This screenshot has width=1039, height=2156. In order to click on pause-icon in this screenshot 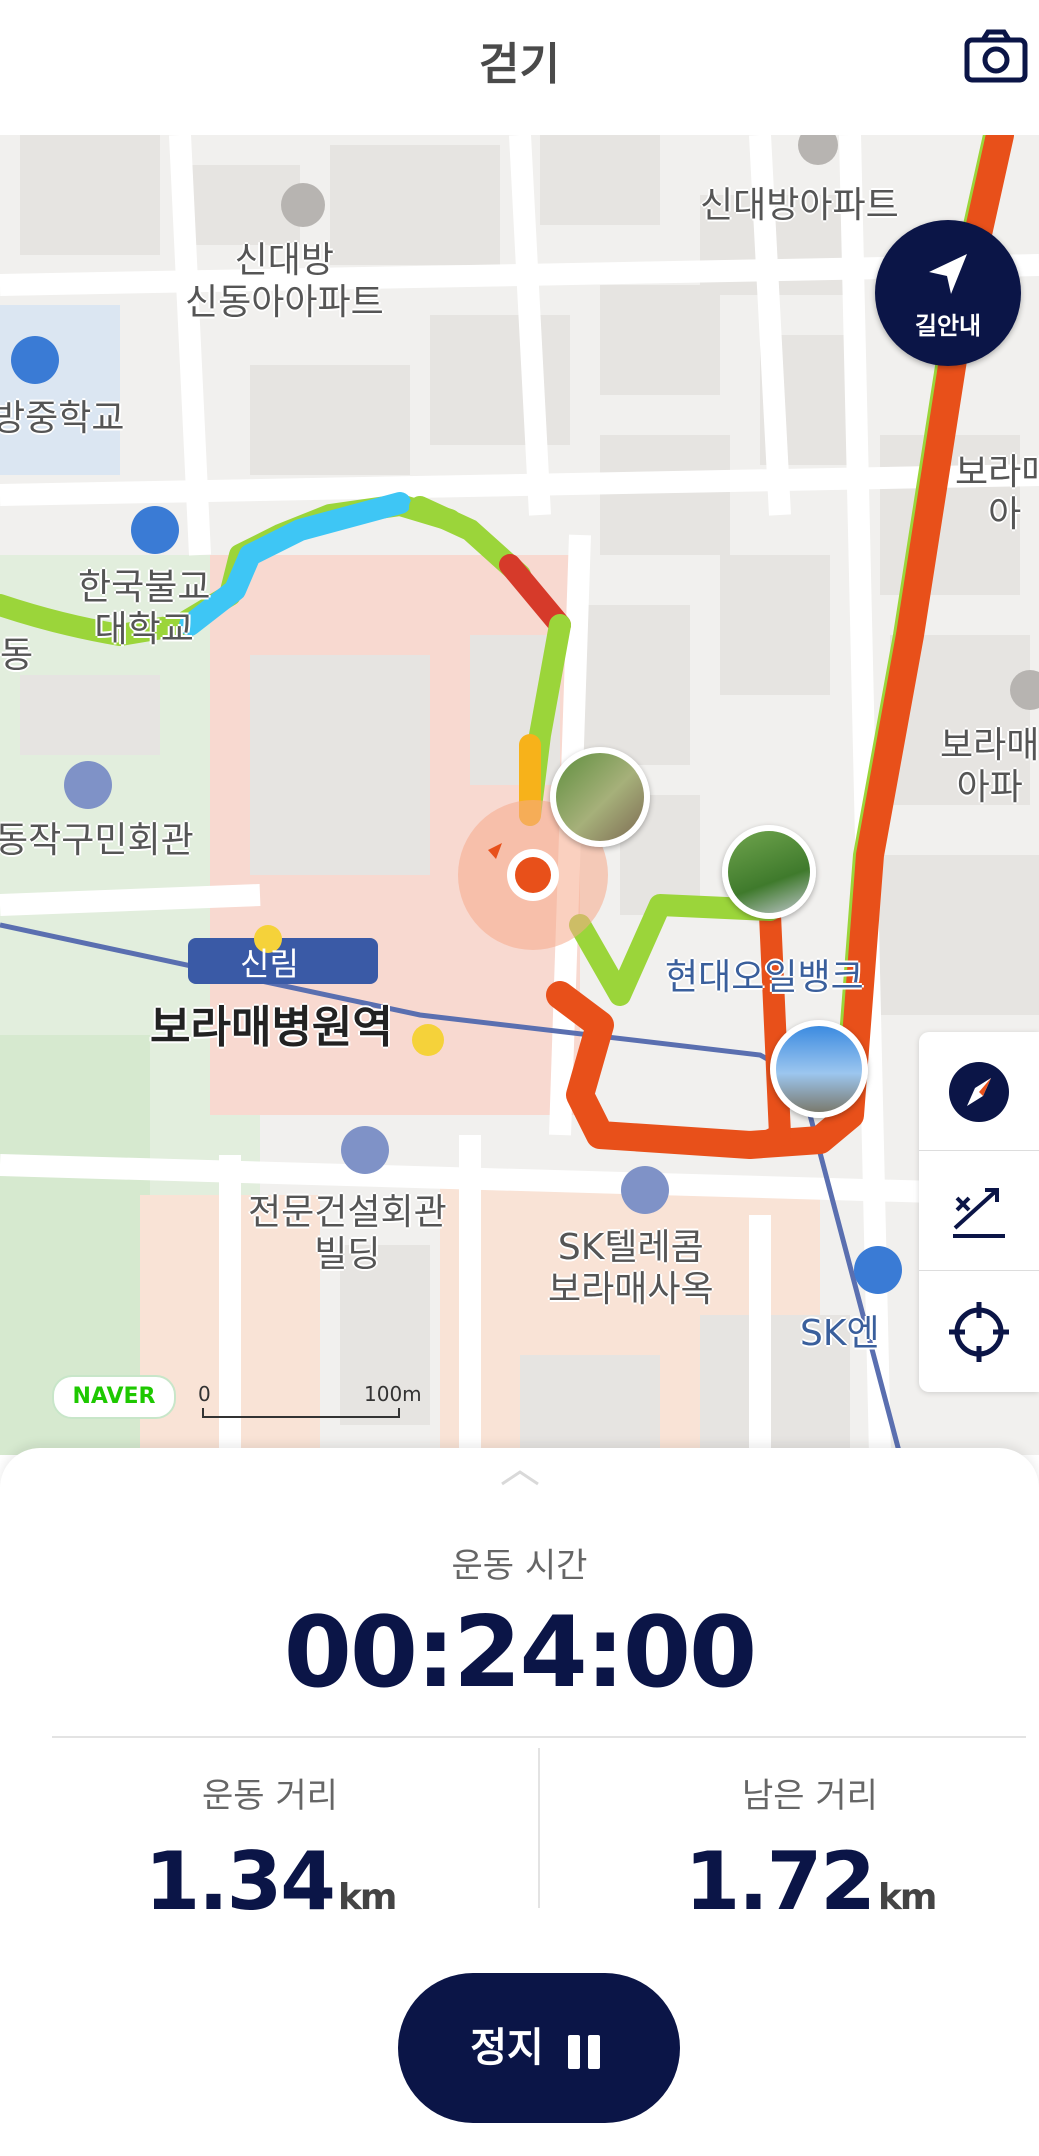, I will do `click(587, 2050)`.